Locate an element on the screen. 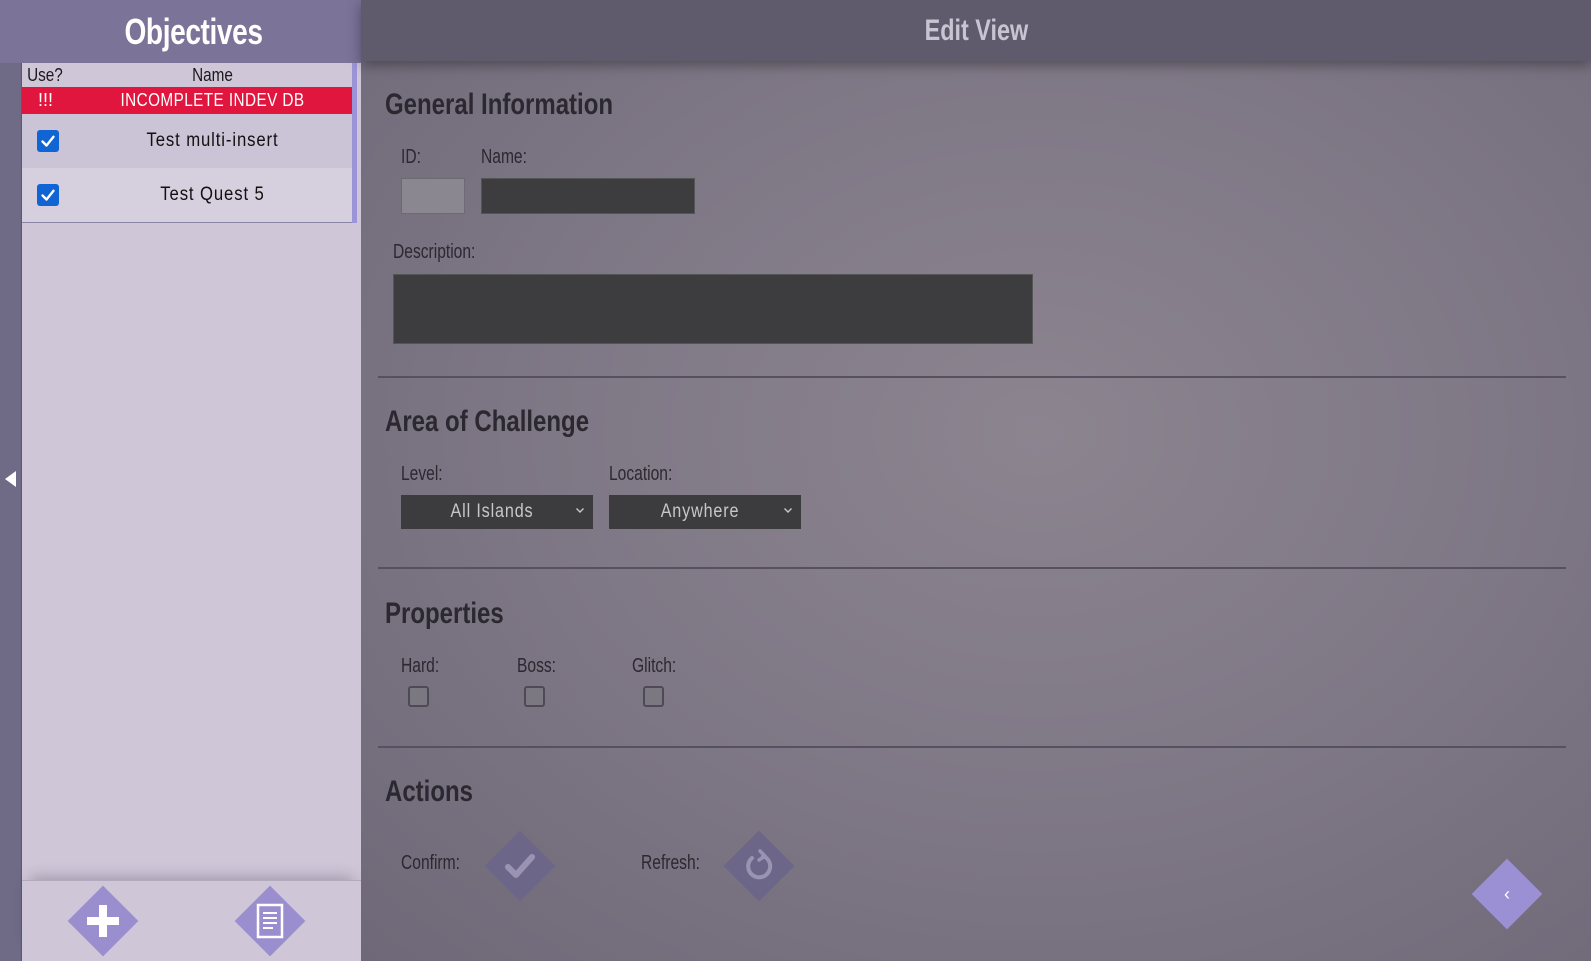  refresh-icon is located at coordinates (759, 864).